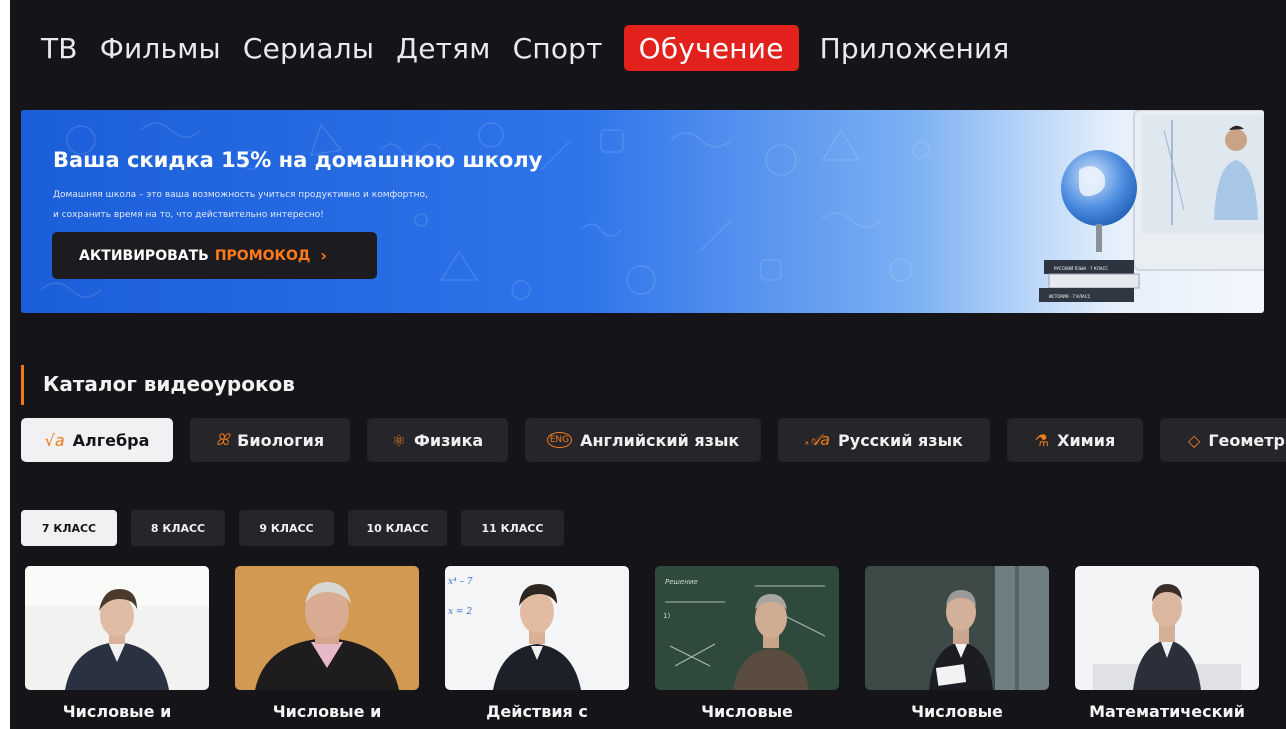  I want to click on subject-label: Алгебра, so click(111, 440).